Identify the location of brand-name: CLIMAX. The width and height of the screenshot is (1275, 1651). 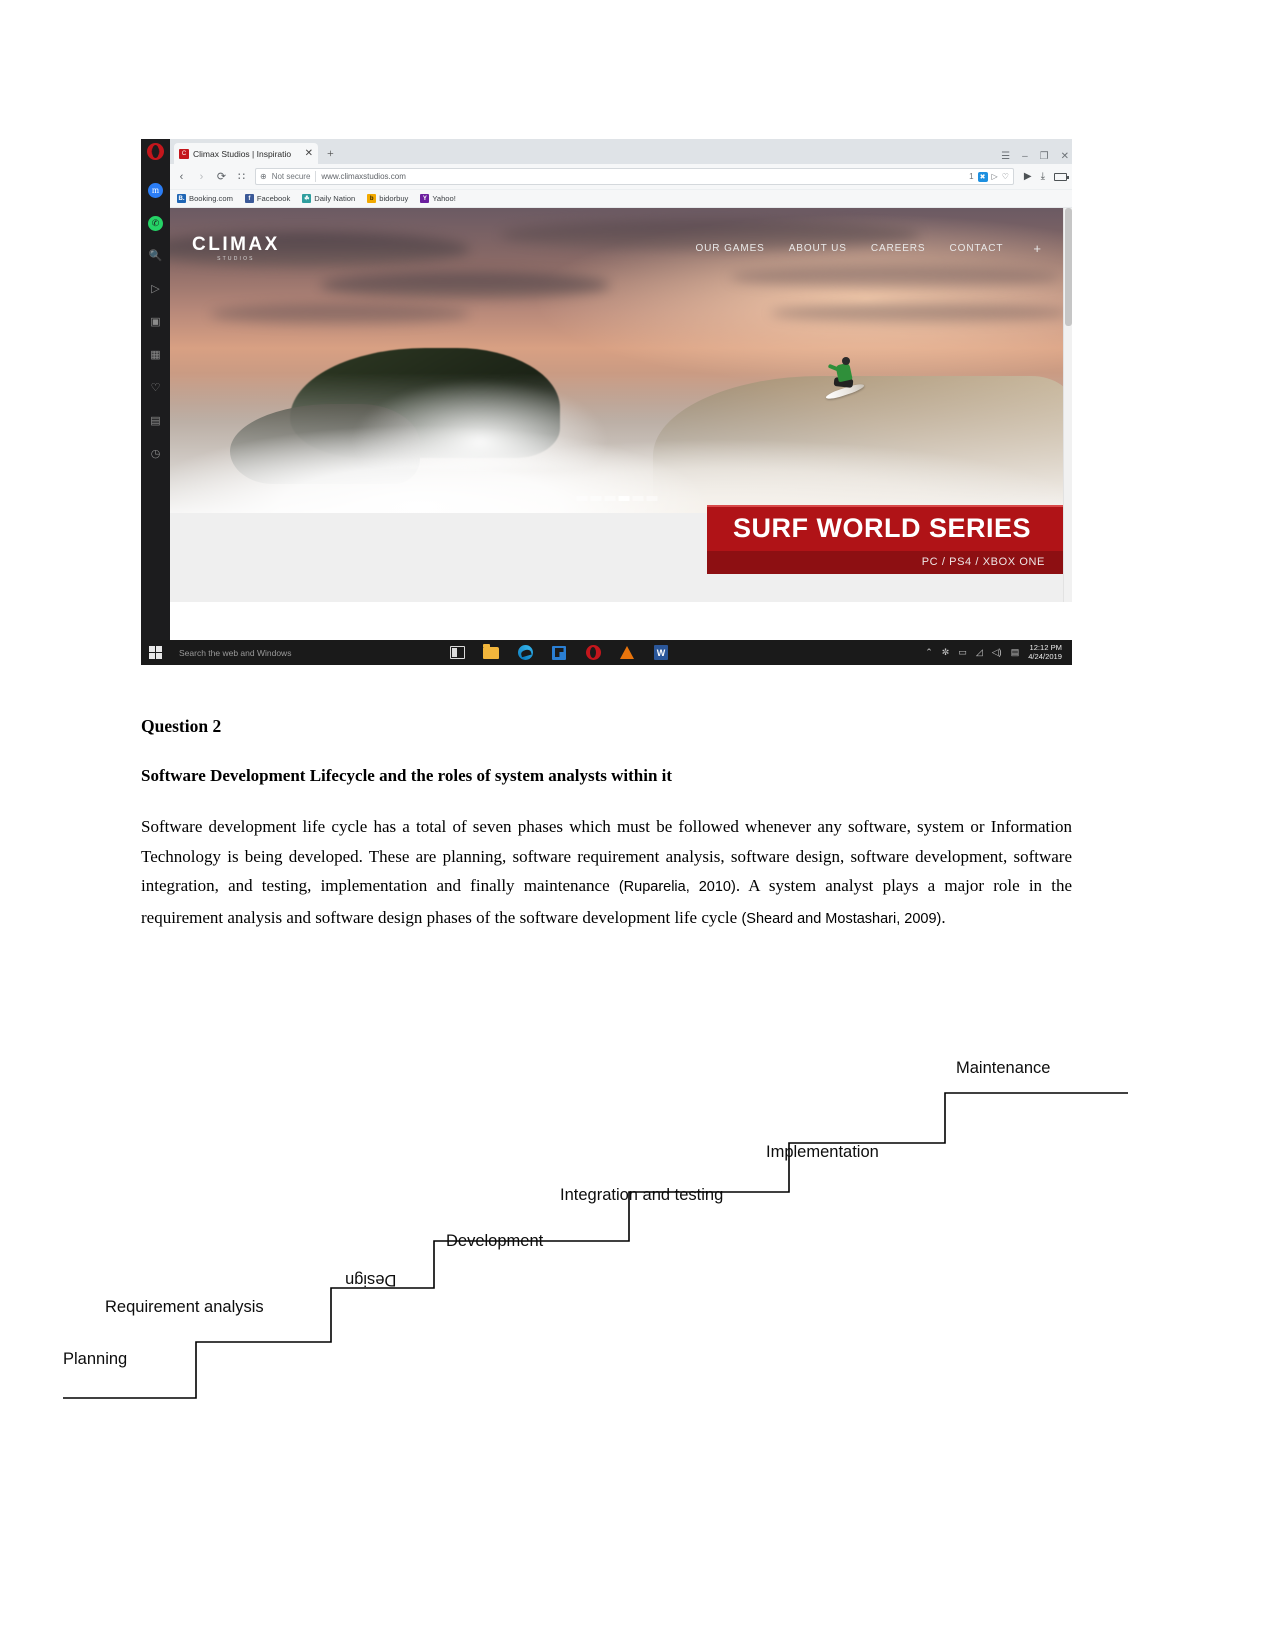
(236, 244).